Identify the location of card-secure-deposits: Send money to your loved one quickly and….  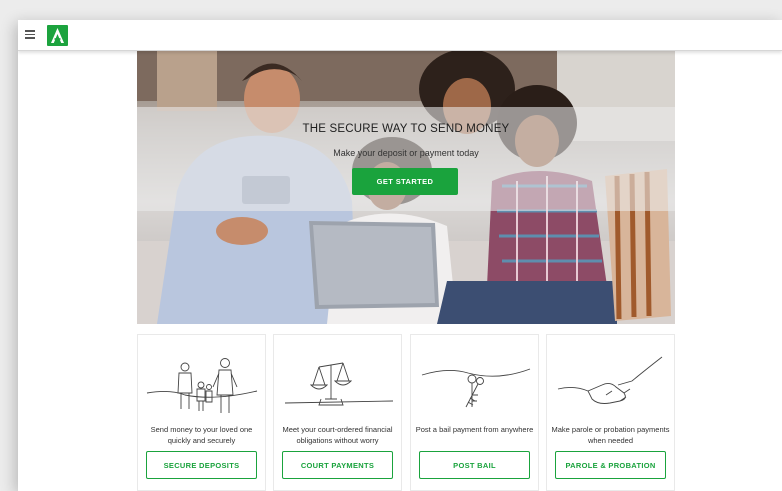
(201, 412).